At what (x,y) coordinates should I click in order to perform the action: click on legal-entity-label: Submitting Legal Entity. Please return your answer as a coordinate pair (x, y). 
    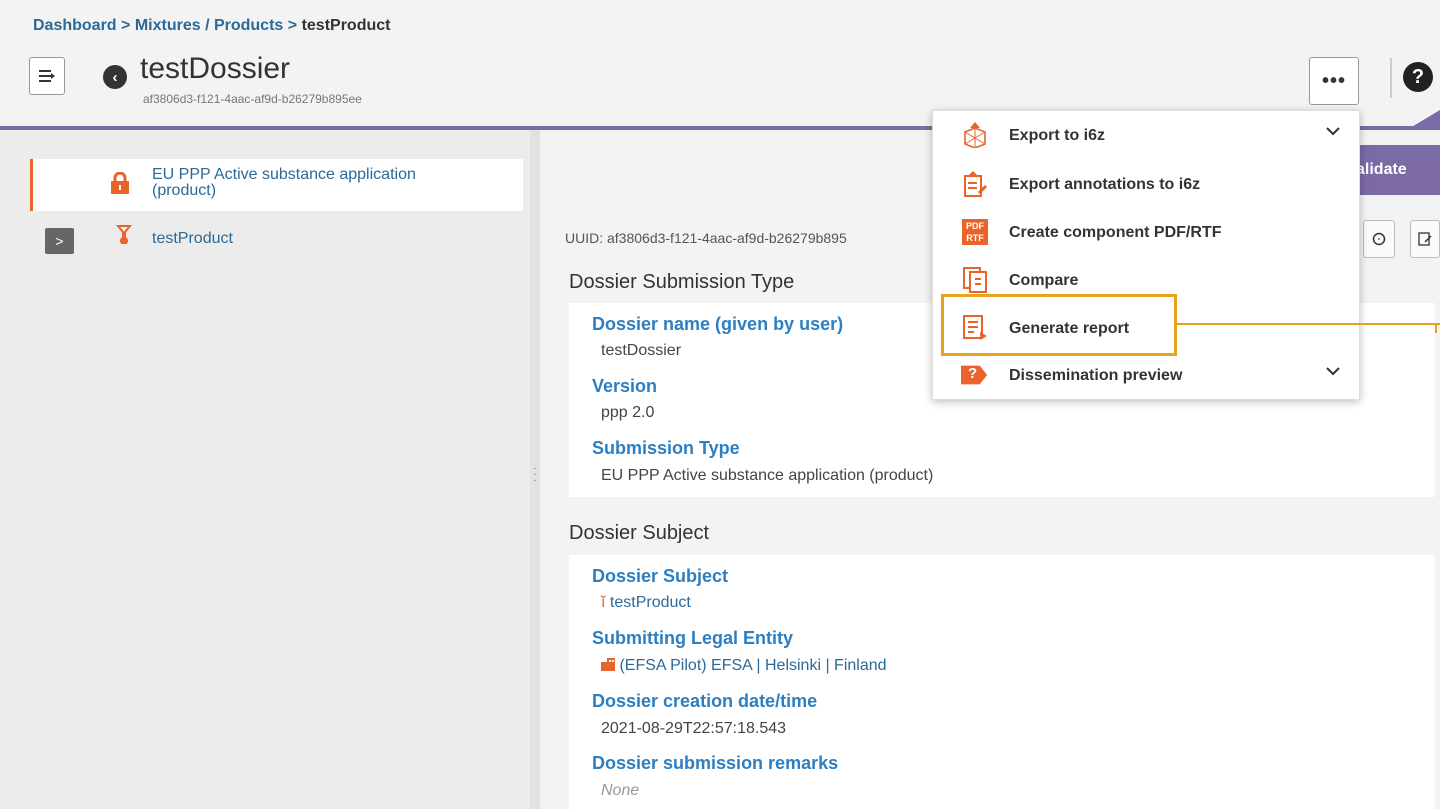
    Looking at the image, I should click on (692, 638).